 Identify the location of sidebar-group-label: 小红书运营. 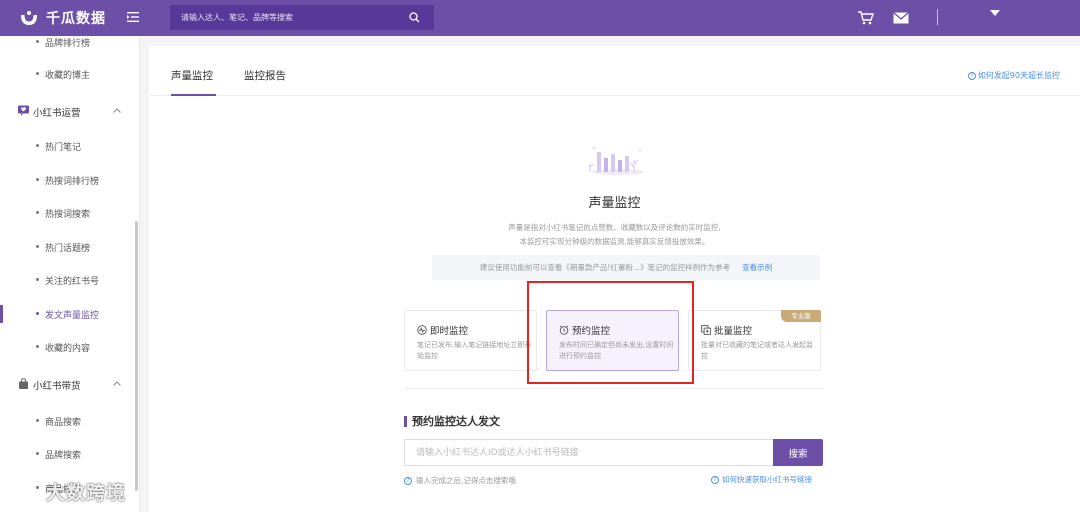
(57, 113).